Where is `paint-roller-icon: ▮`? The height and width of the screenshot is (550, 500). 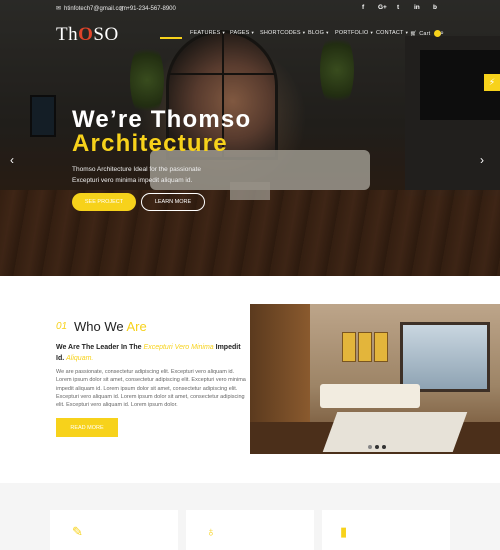 paint-roller-icon: ▮ is located at coordinates (344, 531).